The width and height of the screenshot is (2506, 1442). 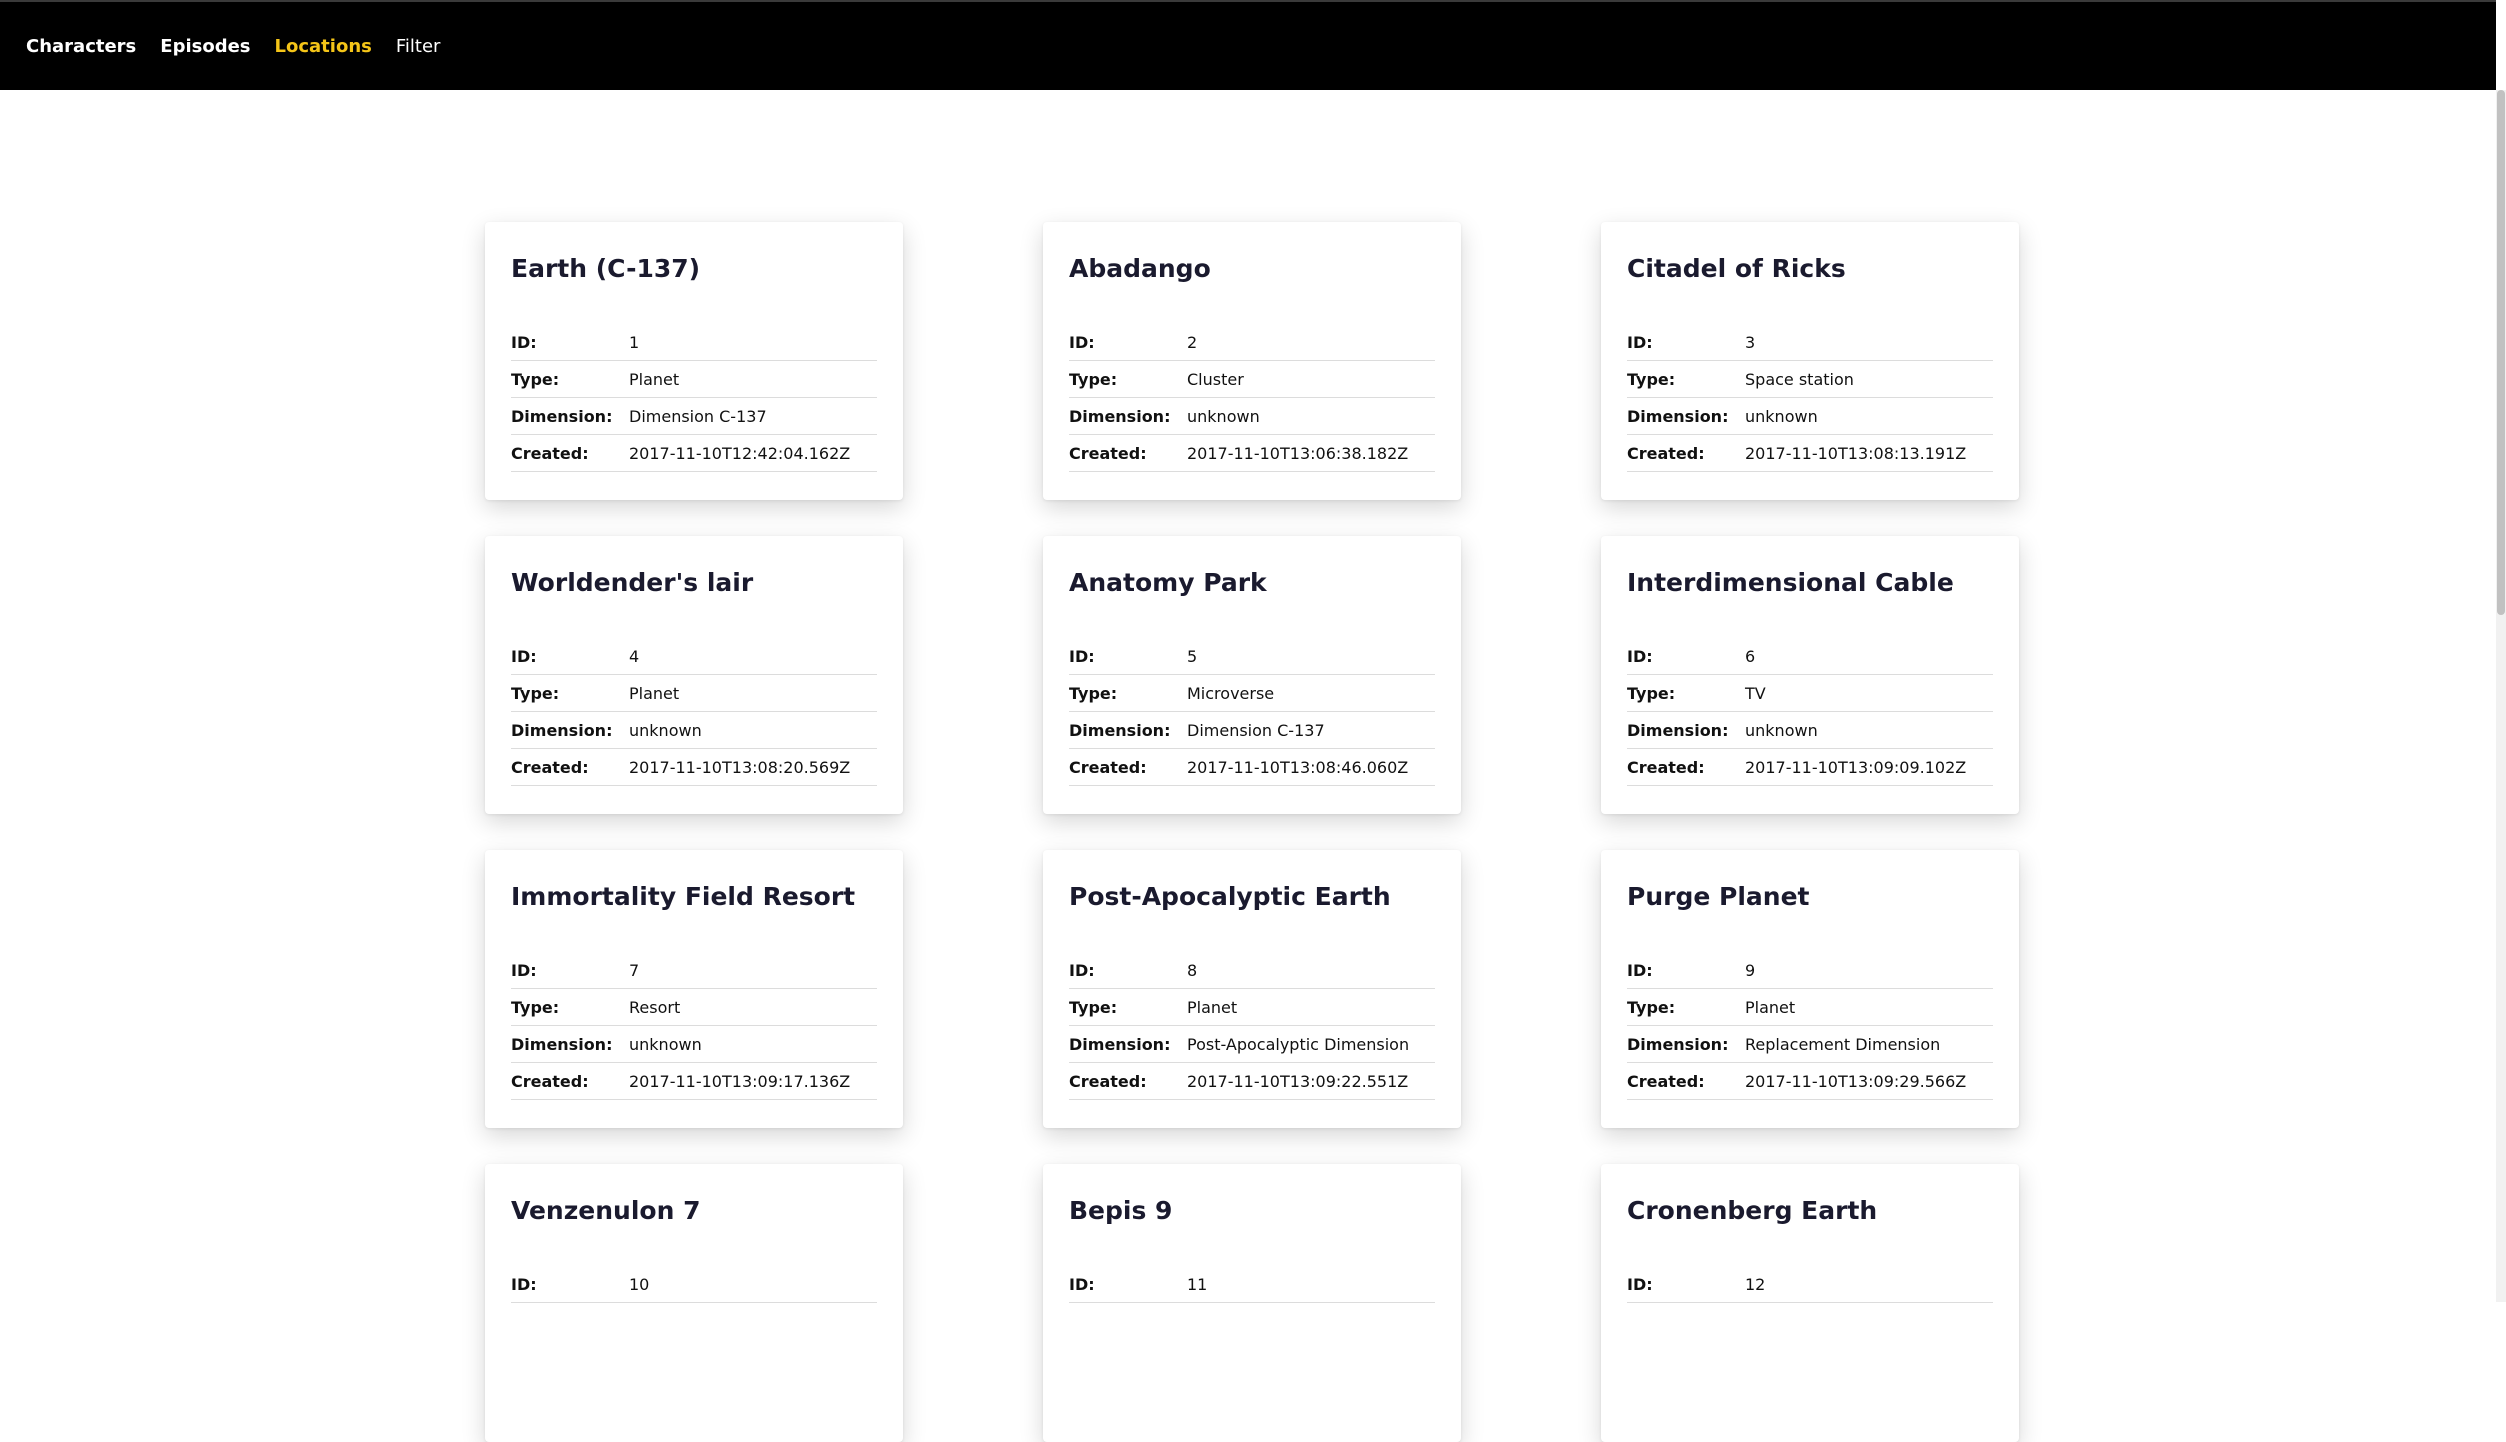 I want to click on detail-value: 12, so click(x=1755, y=1284).